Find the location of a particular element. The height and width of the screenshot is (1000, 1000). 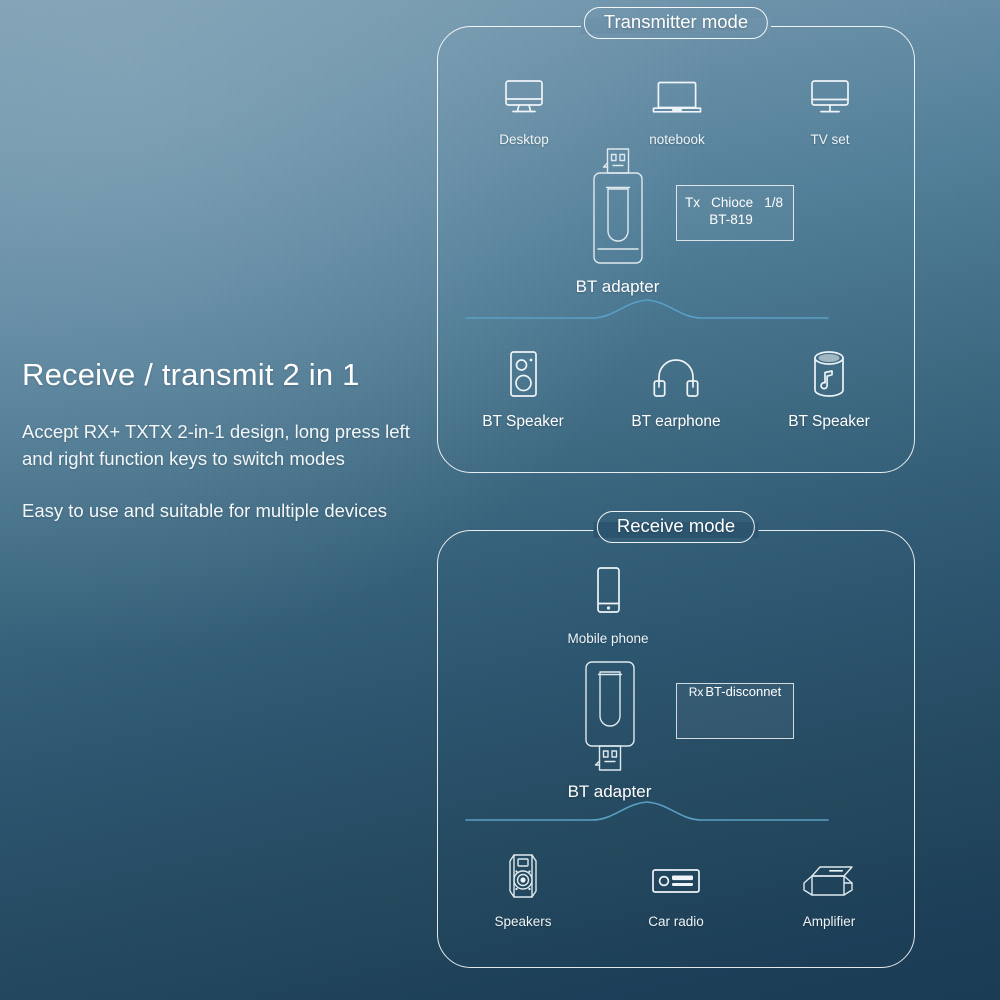

display-count: 1/8 is located at coordinates (773, 202).